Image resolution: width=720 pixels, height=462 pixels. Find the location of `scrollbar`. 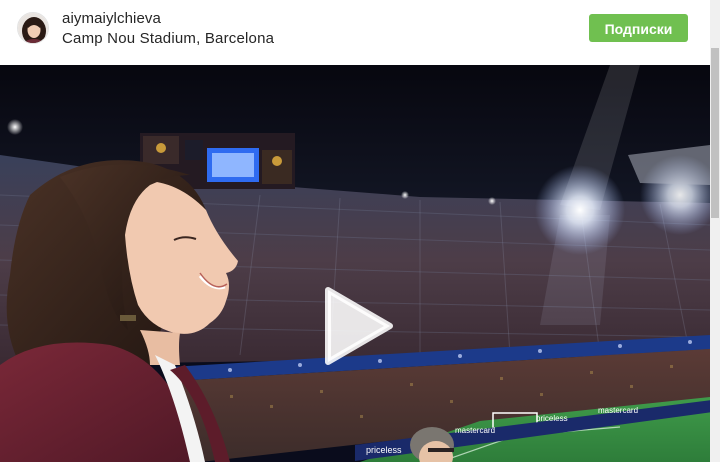

scrollbar is located at coordinates (715, 231).